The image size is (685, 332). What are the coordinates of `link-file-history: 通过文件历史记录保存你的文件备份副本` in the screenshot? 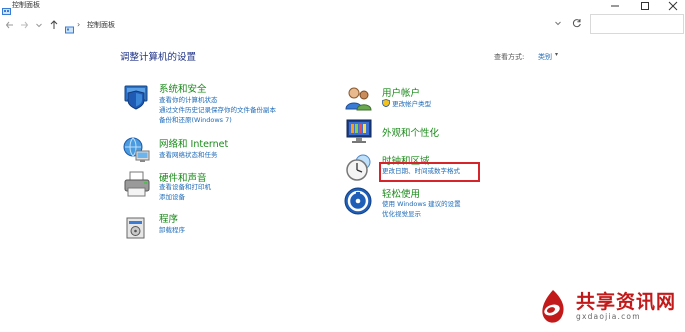 It's located at (217, 110).